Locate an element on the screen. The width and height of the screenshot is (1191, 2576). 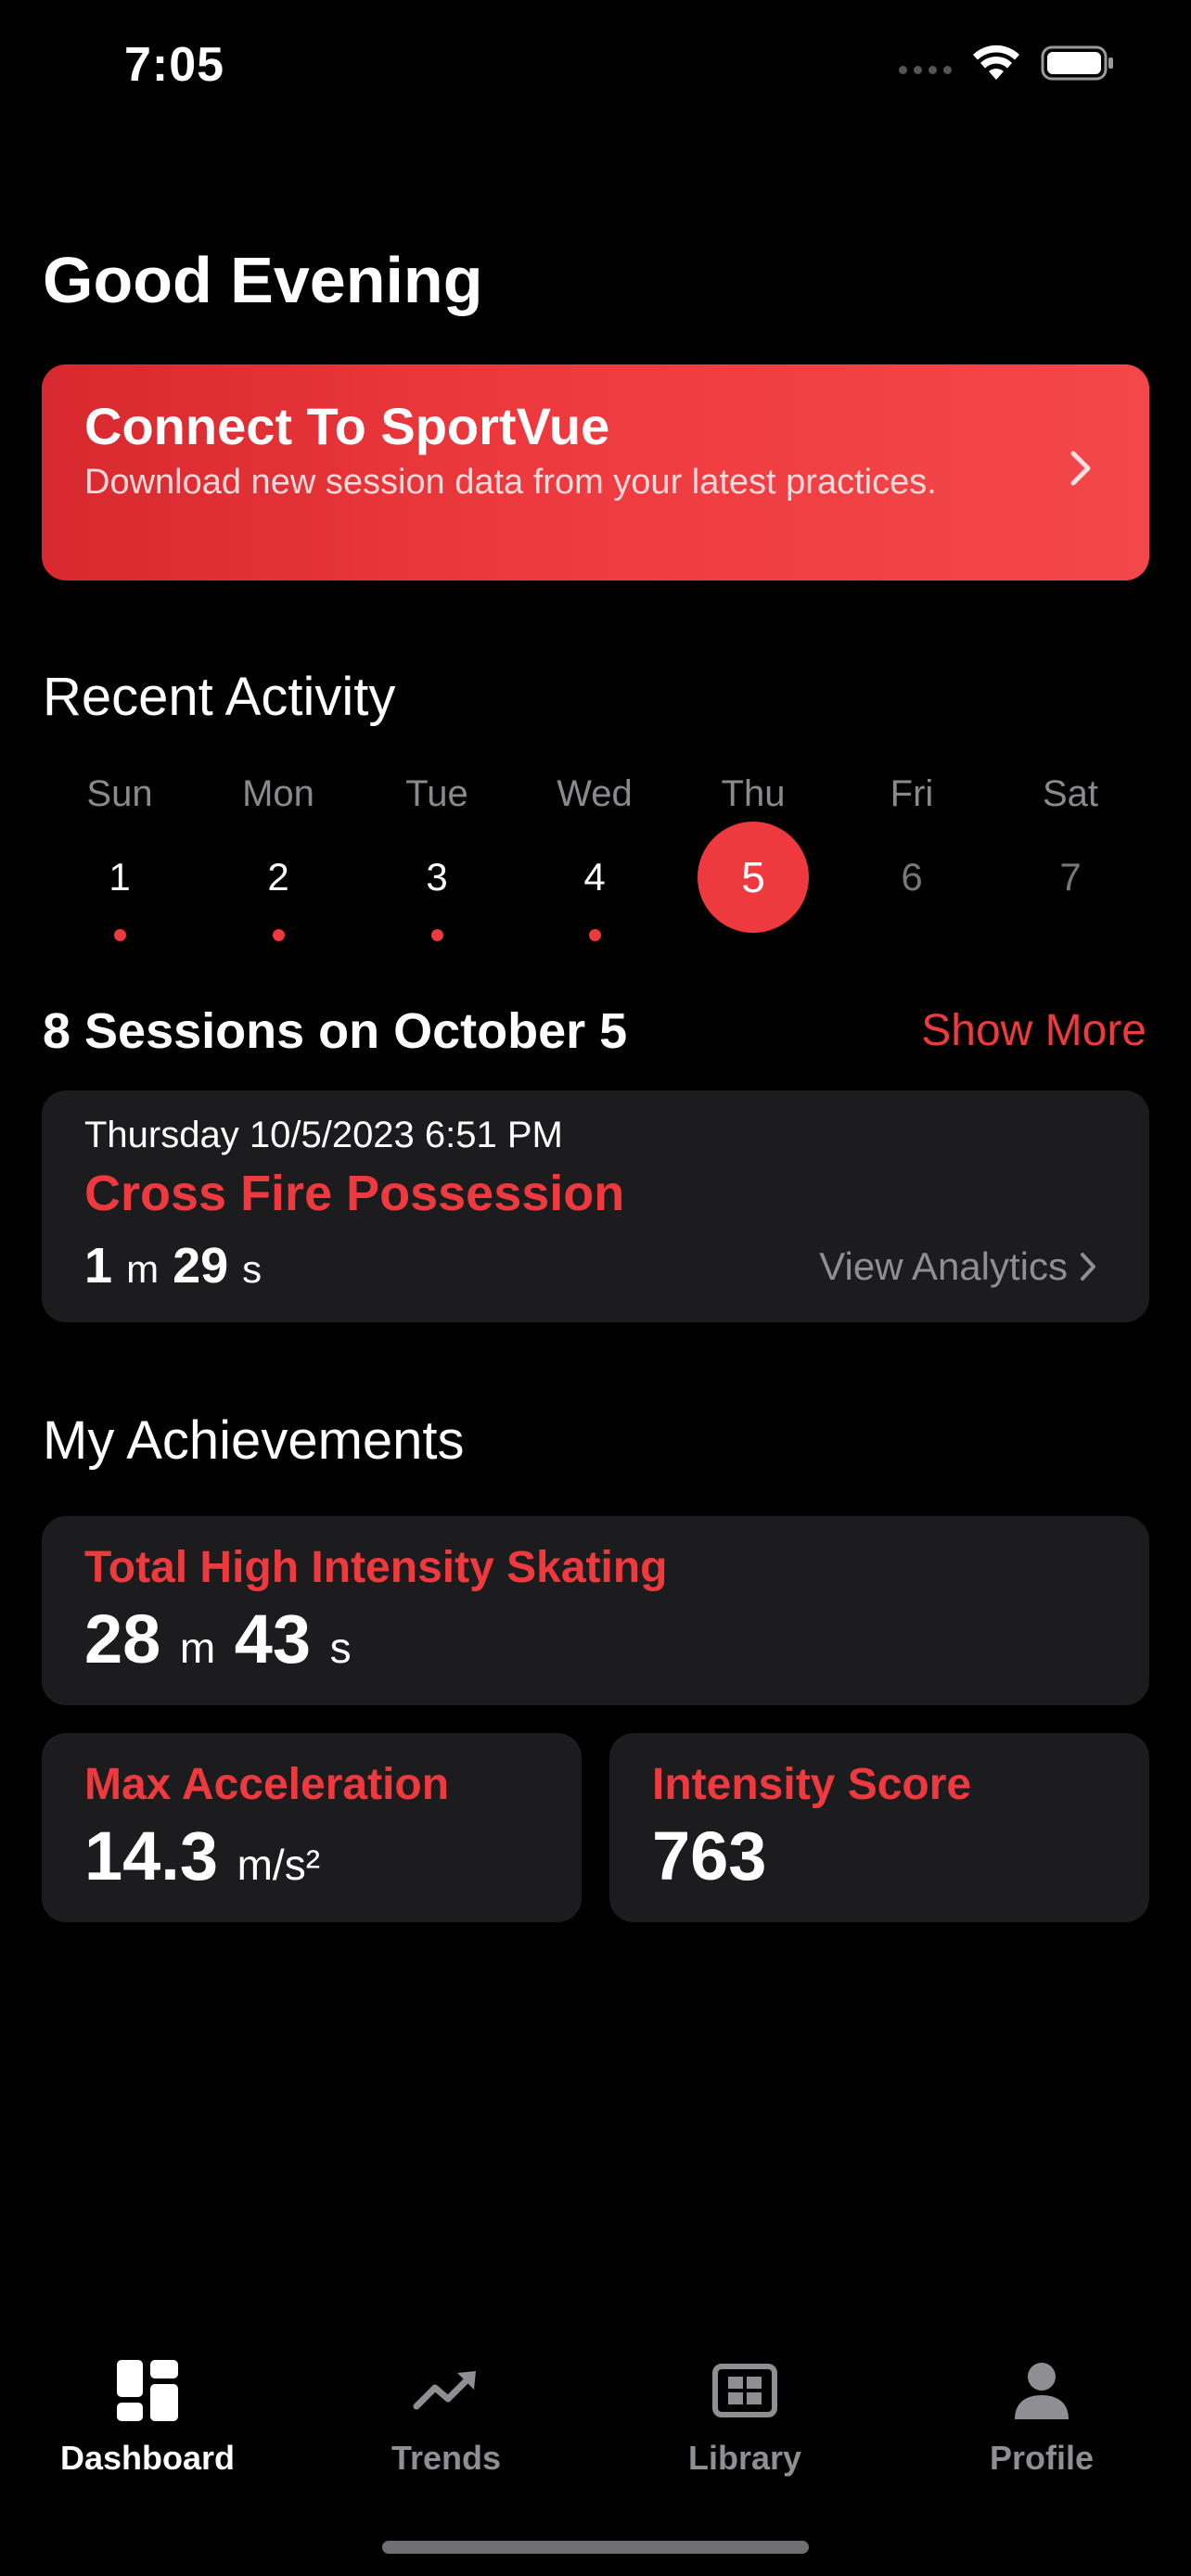
achievement-total-skating-card: Total High Intensity Skating 28 m 43 s is located at coordinates (595, 1611).